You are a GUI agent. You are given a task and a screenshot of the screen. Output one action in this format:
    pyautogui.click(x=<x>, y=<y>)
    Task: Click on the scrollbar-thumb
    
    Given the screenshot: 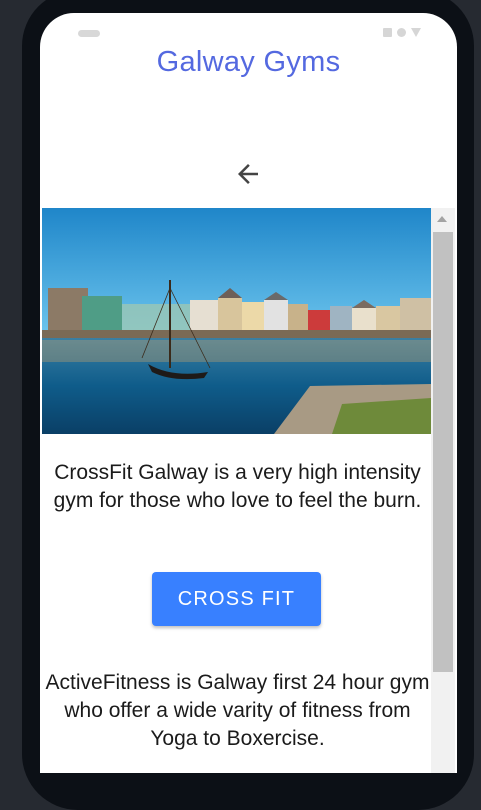 What is the action you would take?
    pyautogui.click(x=443, y=452)
    